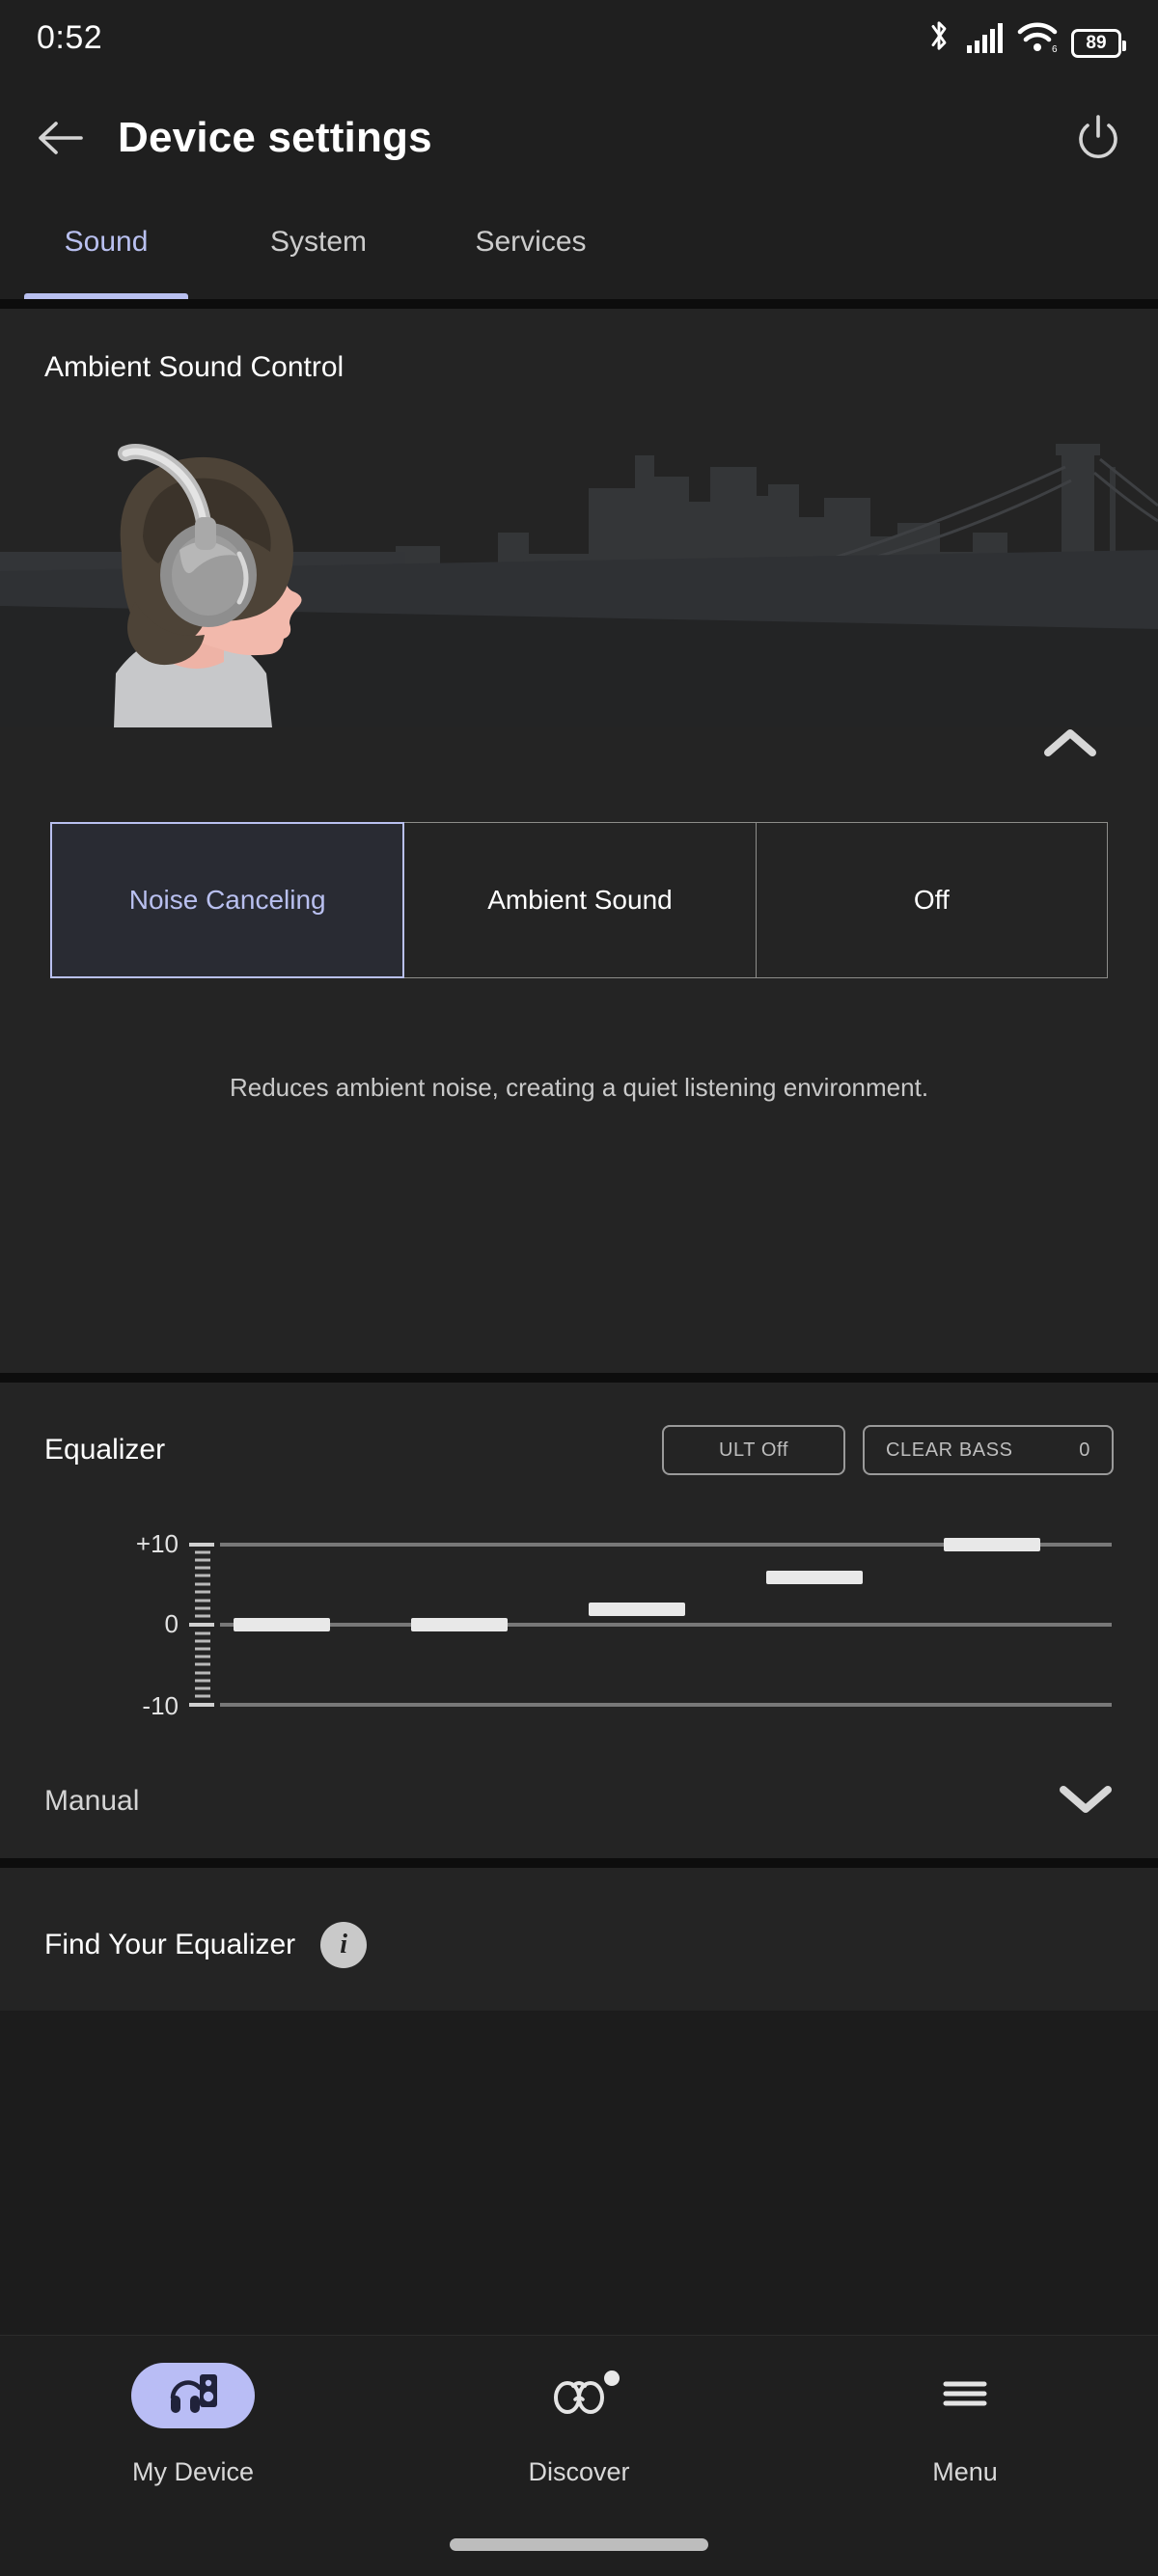 Image resolution: width=1158 pixels, height=2576 pixels. Describe the element at coordinates (1037, 39) in the screenshot. I see `wifi-icon: 6` at that location.